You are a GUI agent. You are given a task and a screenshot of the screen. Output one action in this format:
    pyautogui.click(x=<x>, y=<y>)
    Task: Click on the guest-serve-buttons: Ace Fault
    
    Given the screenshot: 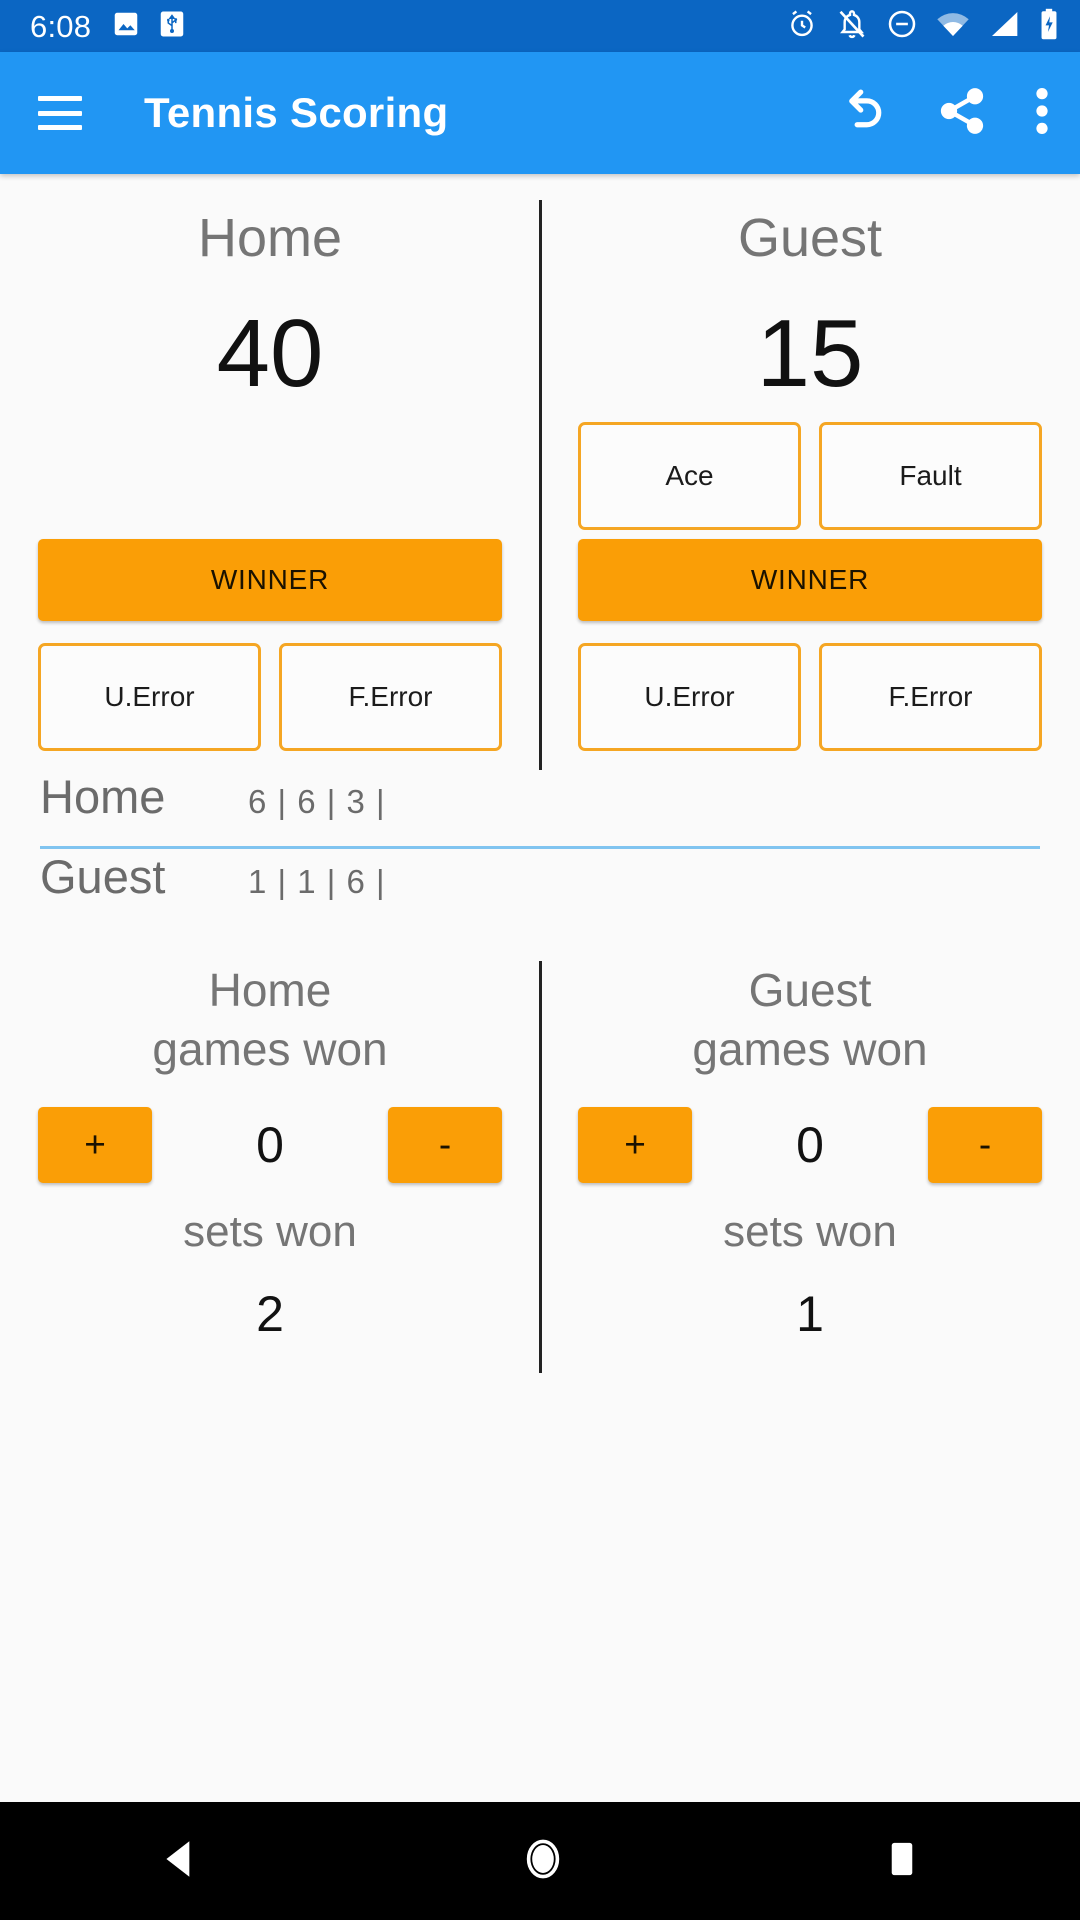 What is the action you would take?
    pyautogui.click(x=810, y=476)
    